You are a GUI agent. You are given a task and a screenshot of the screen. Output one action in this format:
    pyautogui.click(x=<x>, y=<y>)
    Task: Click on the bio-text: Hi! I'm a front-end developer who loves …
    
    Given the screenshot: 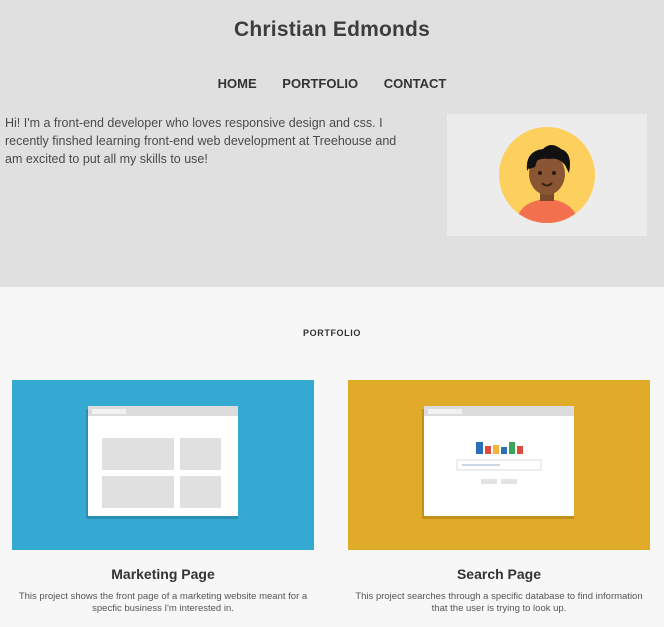 What is the action you would take?
    pyautogui.click(x=201, y=141)
    